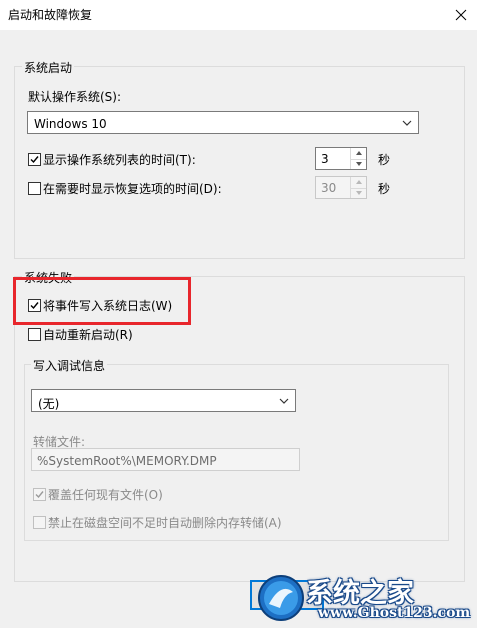 This screenshot has width=477, height=628. I want to click on watermark-logo-icon, so click(281, 598).